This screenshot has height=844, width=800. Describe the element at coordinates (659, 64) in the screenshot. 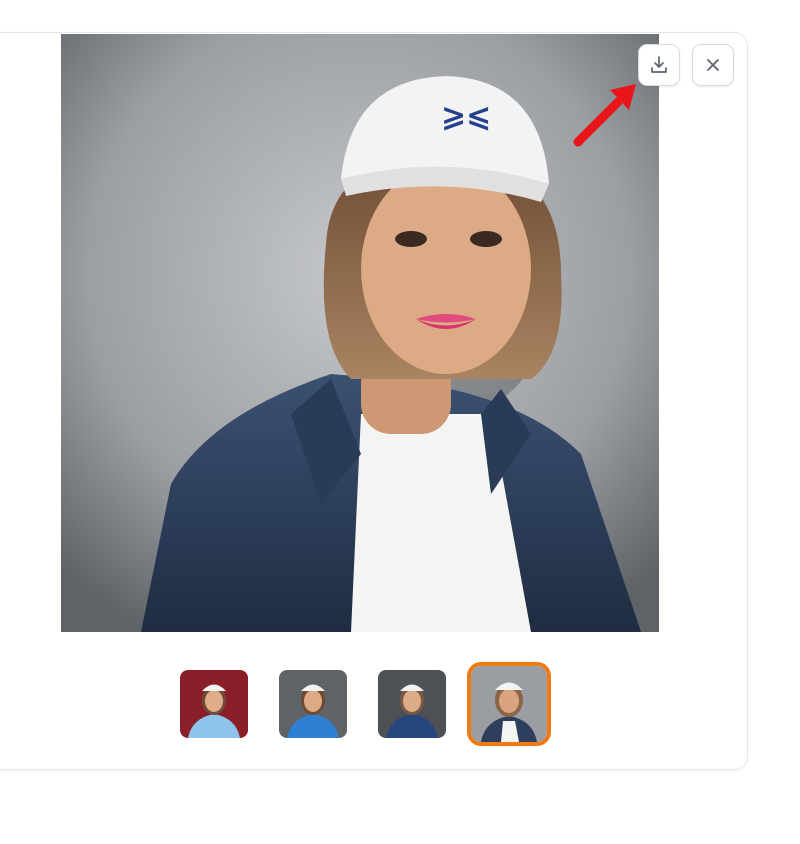

I see `download-icon` at that location.